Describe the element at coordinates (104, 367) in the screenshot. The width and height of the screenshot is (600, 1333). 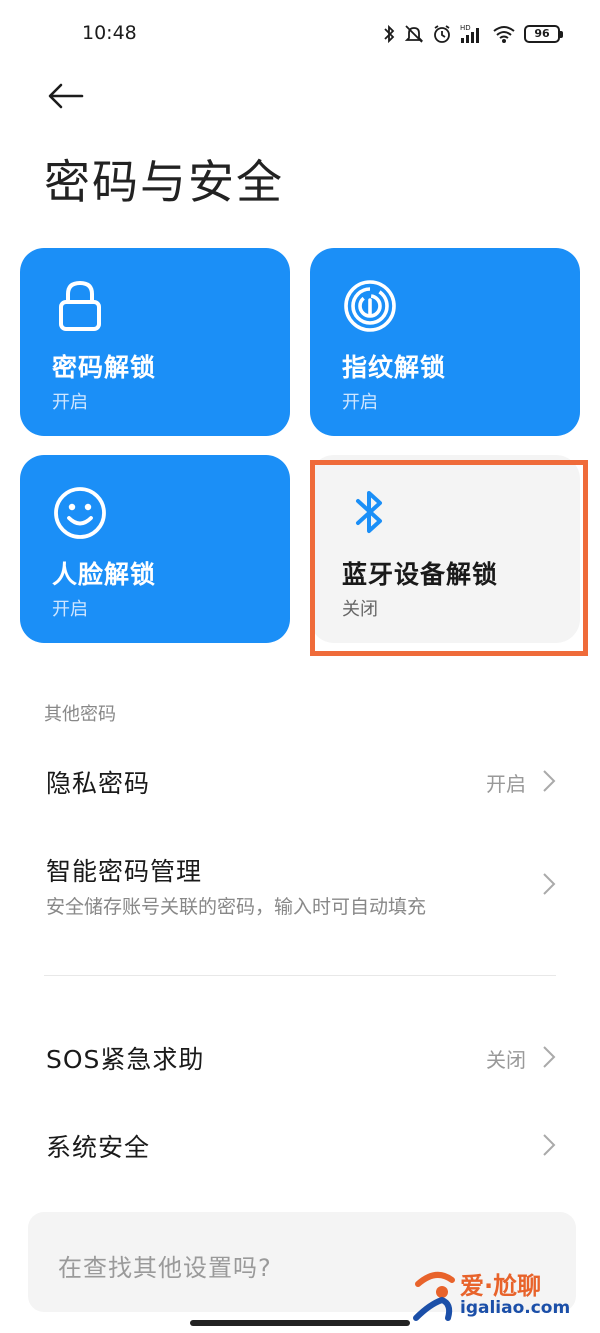
I see `card-title: 密码解锁` at that location.